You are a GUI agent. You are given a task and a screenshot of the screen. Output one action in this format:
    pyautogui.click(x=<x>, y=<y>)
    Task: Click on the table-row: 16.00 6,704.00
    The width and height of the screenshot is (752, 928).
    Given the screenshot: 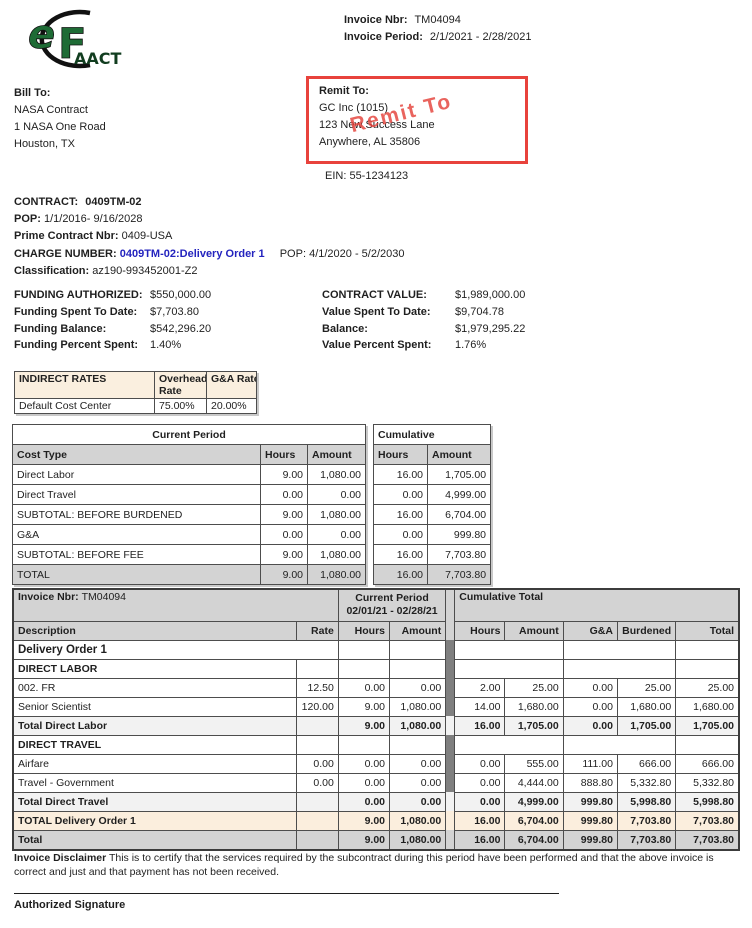 What is the action you would take?
    pyautogui.click(x=432, y=514)
    